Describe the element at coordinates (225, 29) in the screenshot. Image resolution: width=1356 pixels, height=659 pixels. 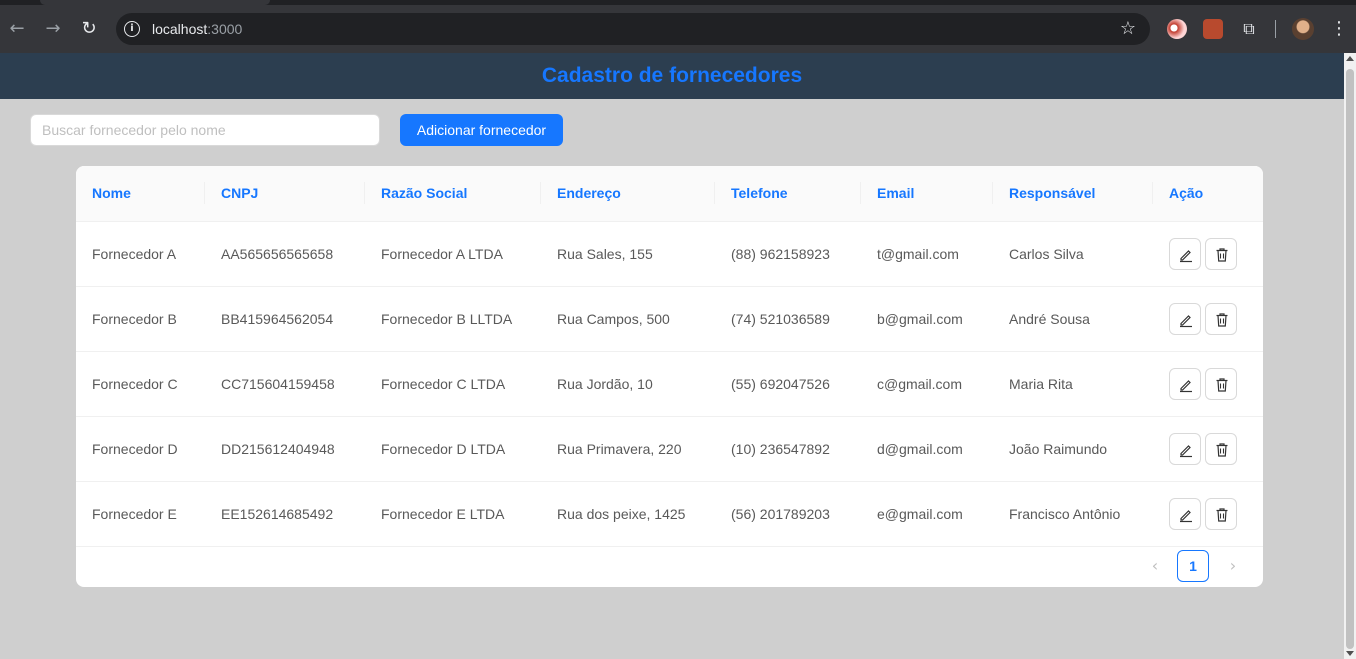
I see `url-port: :3000` at that location.